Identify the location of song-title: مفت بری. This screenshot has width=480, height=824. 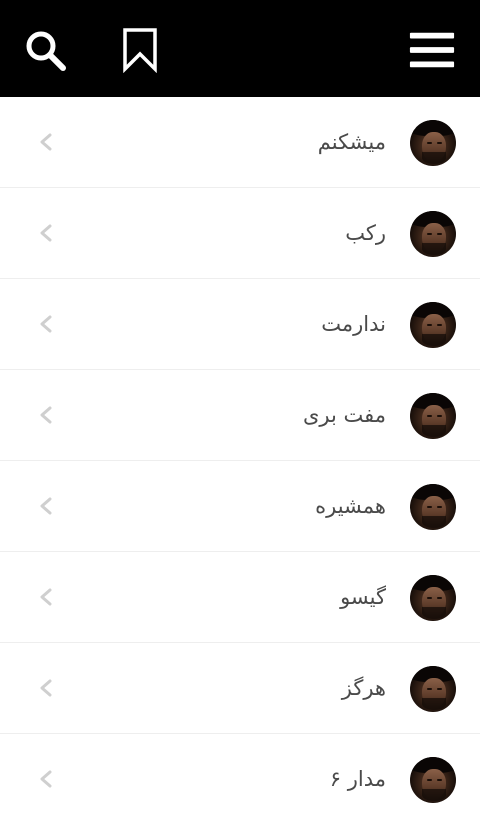
(344, 415).